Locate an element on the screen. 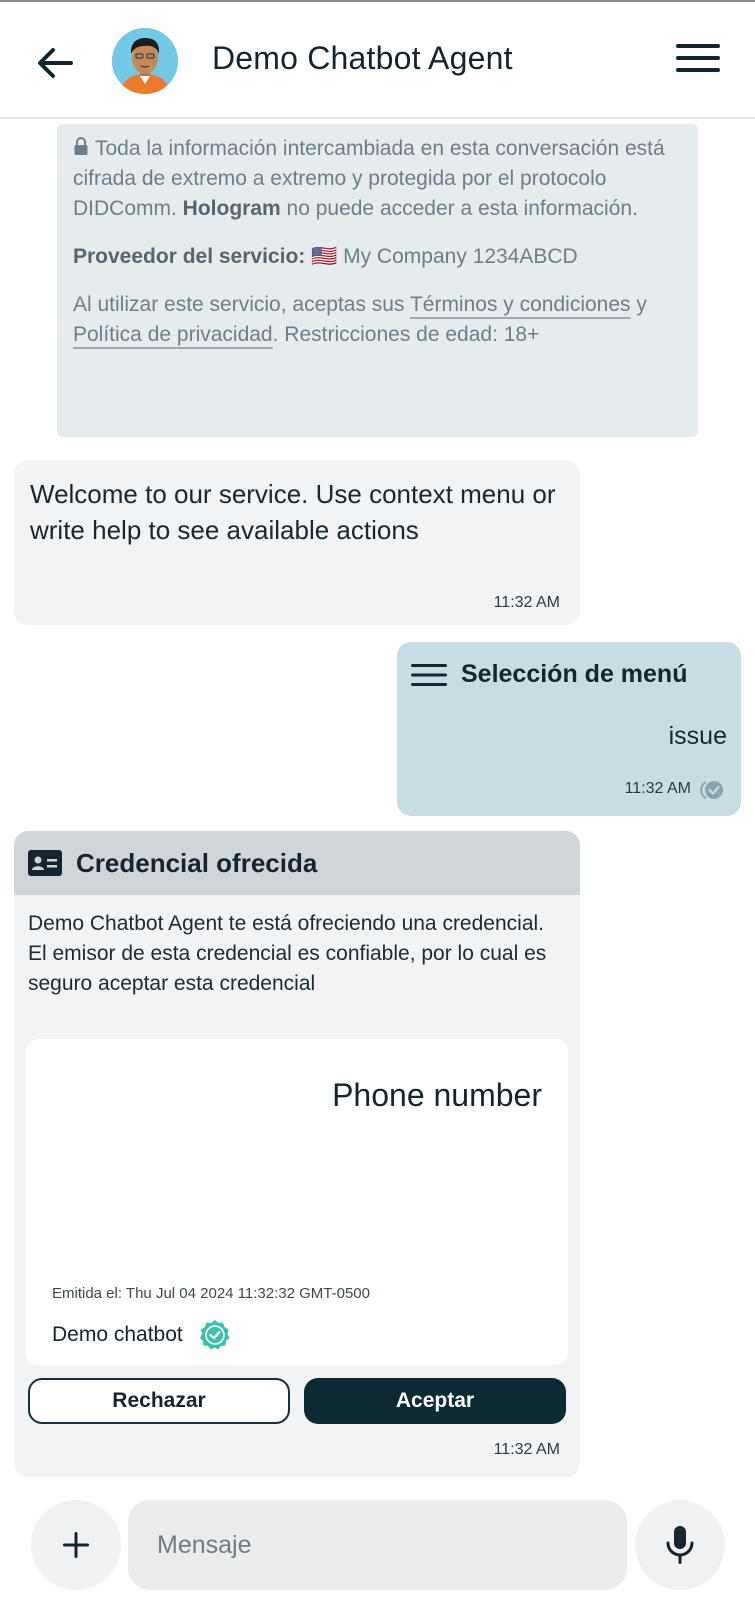 The image size is (755, 1600). message-input is located at coordinates (377, 1545).